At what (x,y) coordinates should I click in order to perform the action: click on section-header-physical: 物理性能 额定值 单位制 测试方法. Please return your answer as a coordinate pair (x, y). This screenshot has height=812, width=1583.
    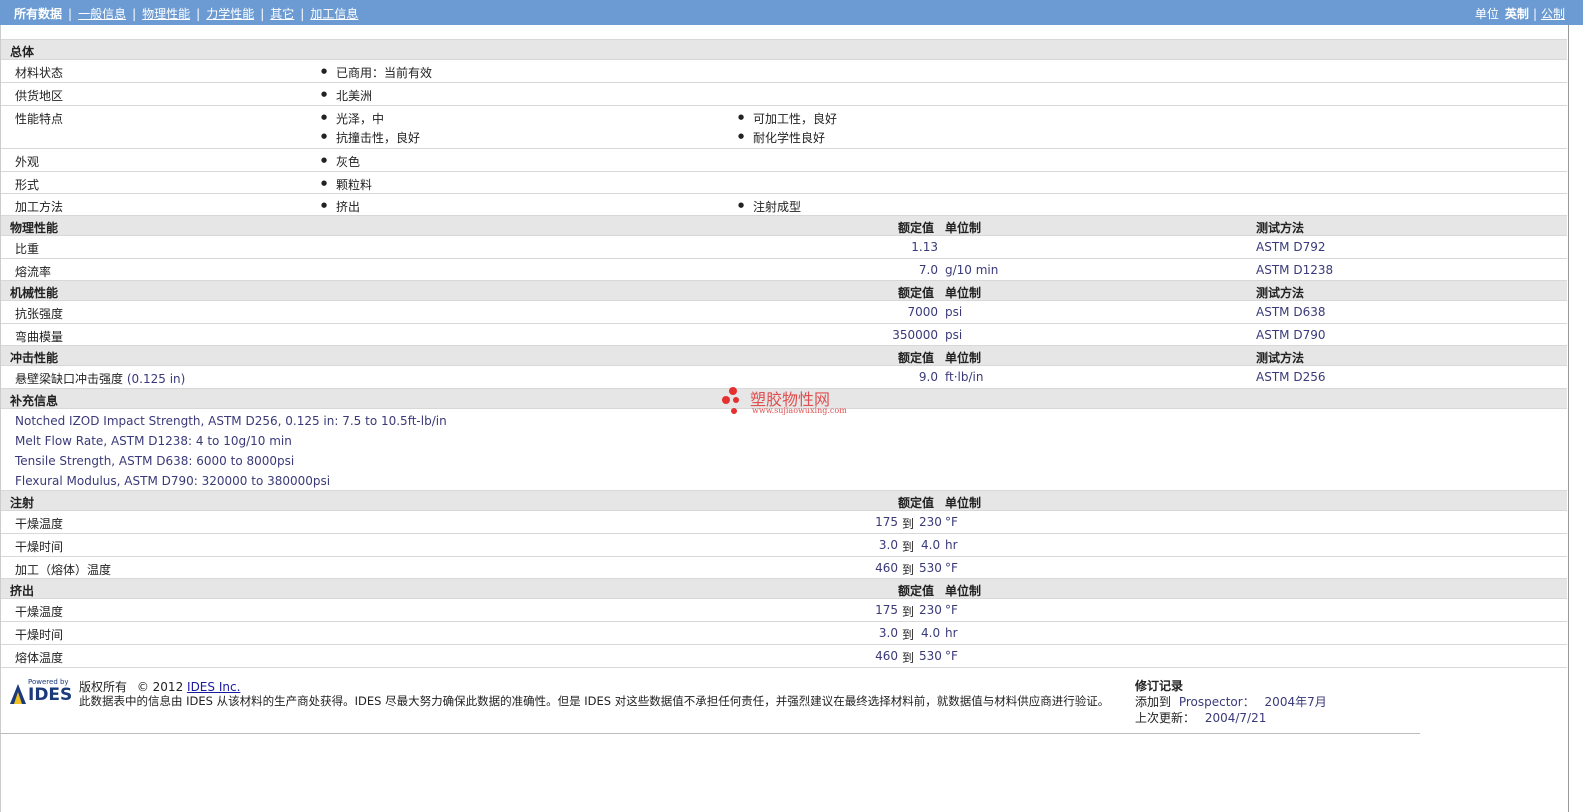
    Looking at the image, I should click on (784, 226).